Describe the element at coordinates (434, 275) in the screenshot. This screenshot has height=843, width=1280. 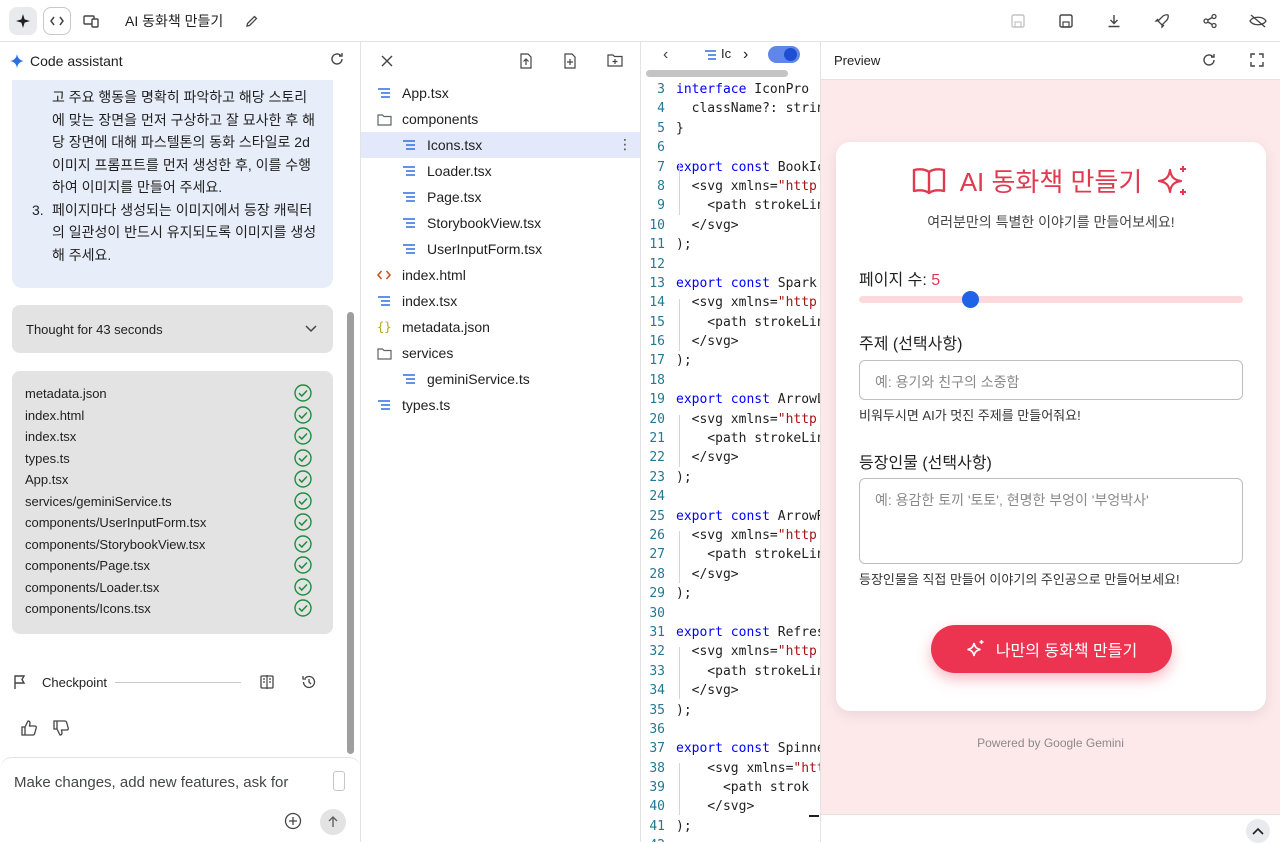
I see `file-tree-item-label: index.html` at that location.